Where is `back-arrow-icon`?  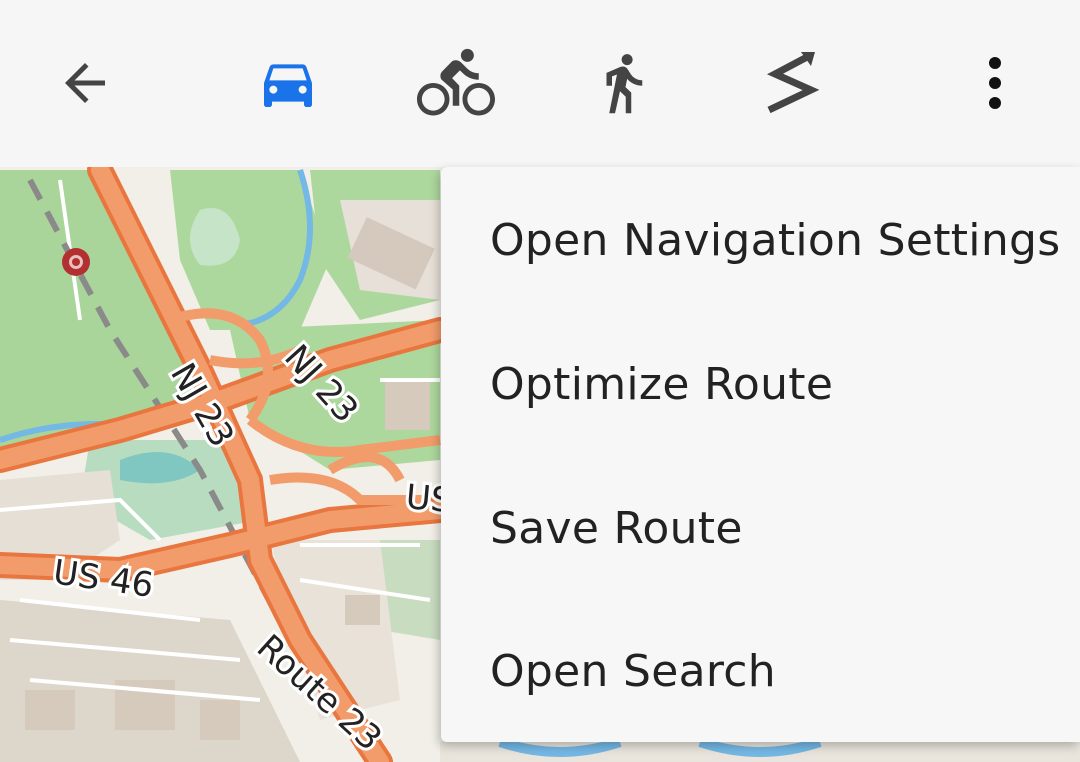
back-arrow-icon is located at coordinates (85, 83).